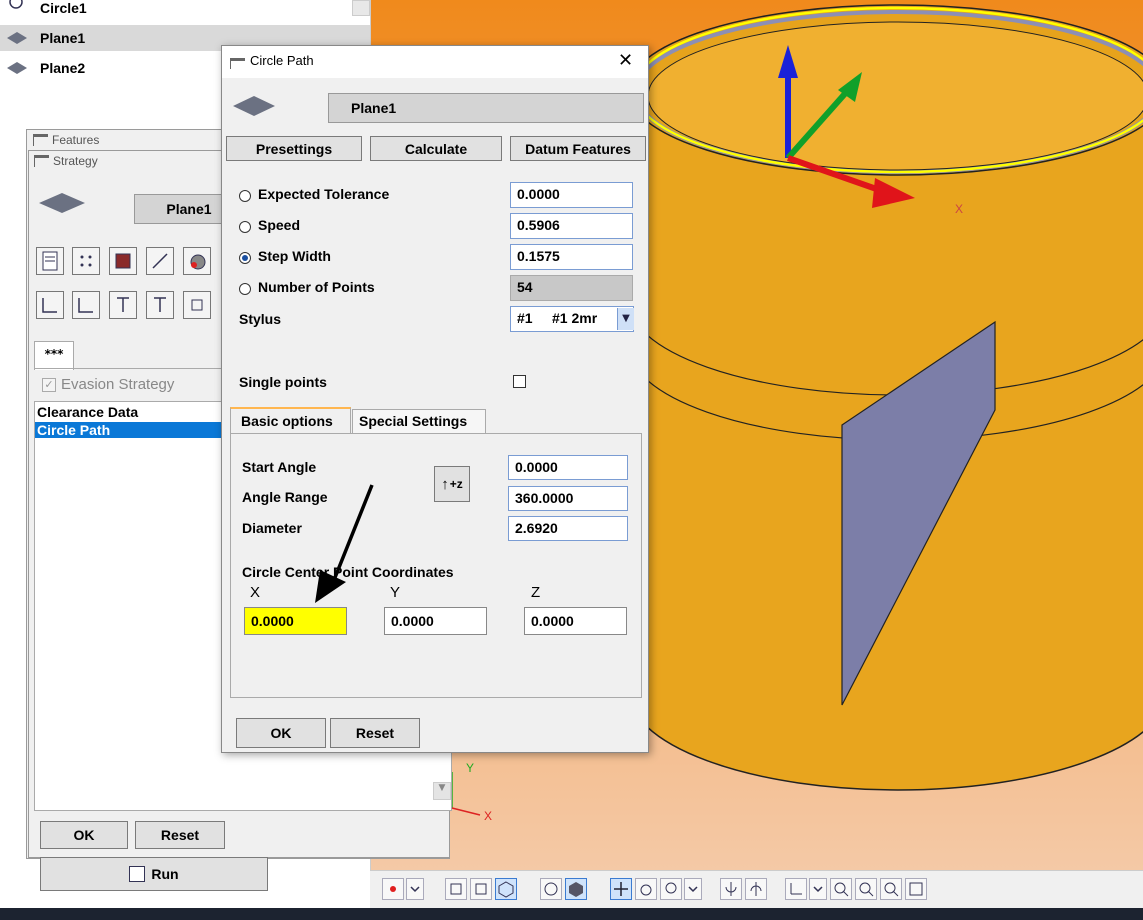 Image resolution: width=1143 pixels, height=920 pixels. Describe the element at coordinates (646, 889) in the screenshot. I see `hand-icon` at that location.